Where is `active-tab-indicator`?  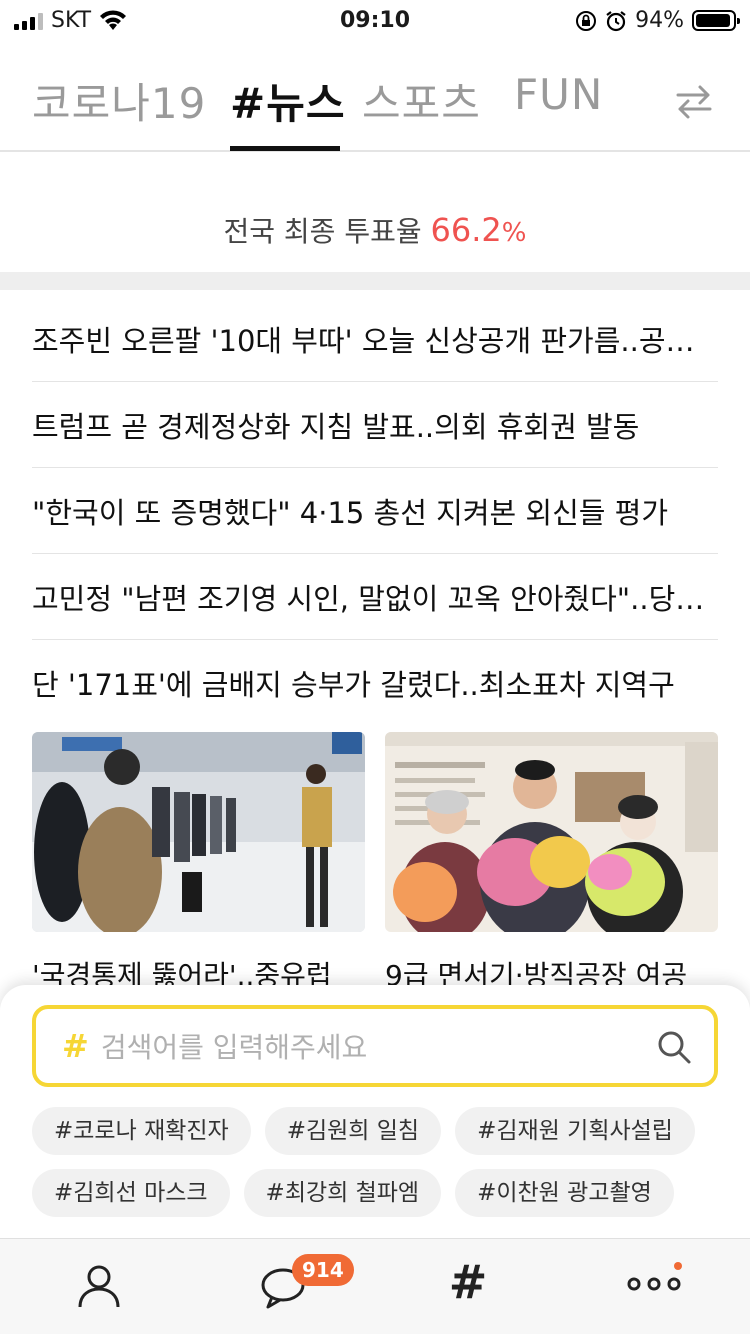
active-tab-indicator is located at coordinates (285, 148).